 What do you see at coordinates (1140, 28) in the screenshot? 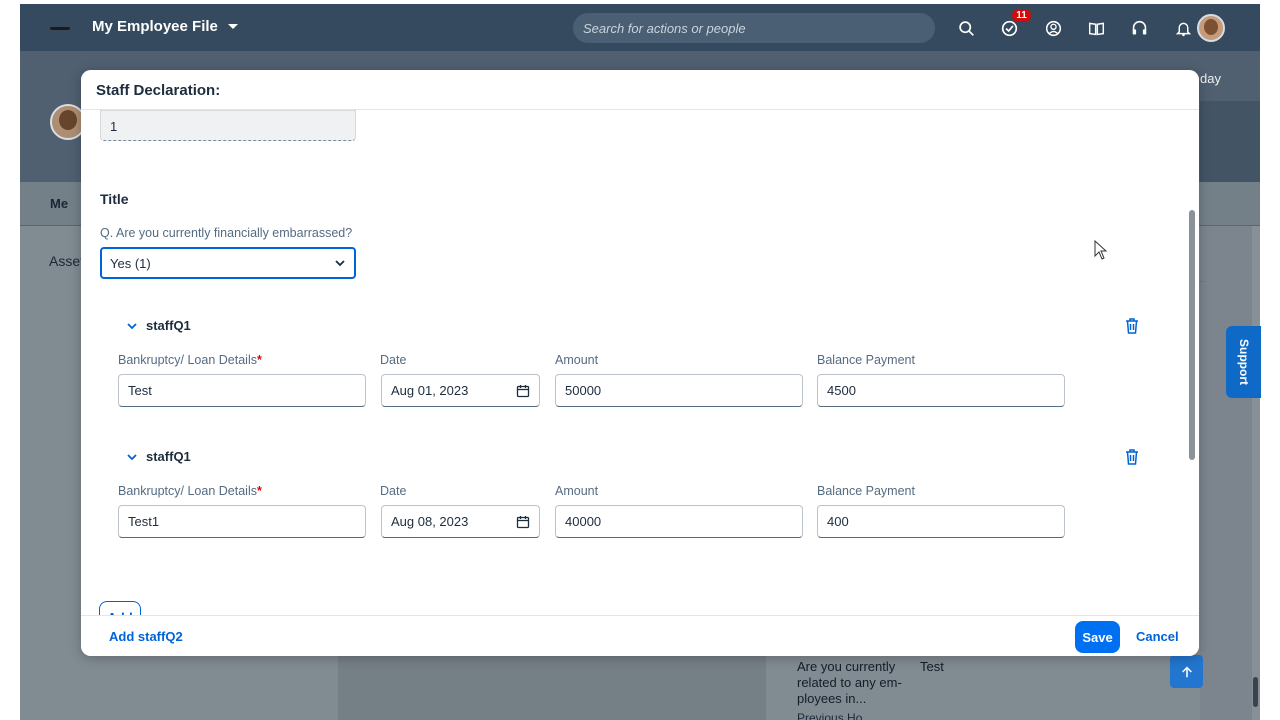
I see `headset-icon` at bounding box center [1140, 28].